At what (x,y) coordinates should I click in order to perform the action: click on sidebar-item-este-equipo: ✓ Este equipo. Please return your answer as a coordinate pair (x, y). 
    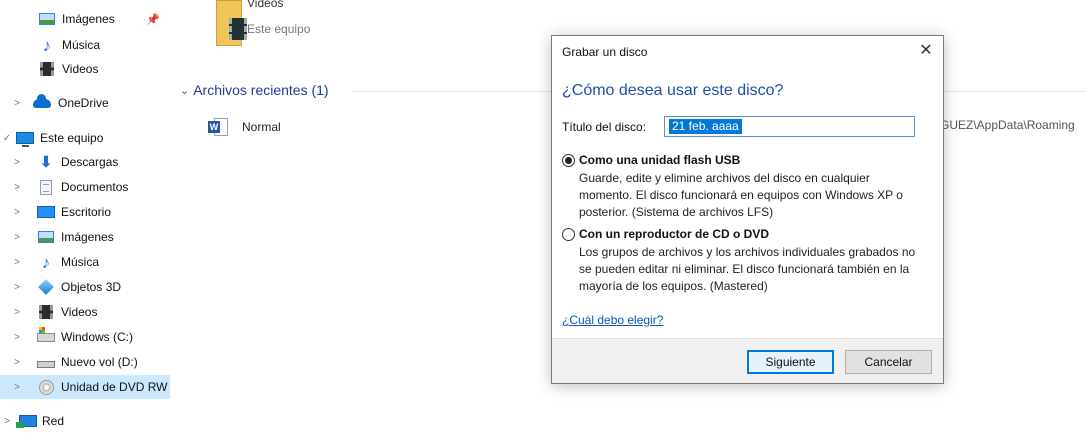
    Looking at the image, I should click on (85, 138).